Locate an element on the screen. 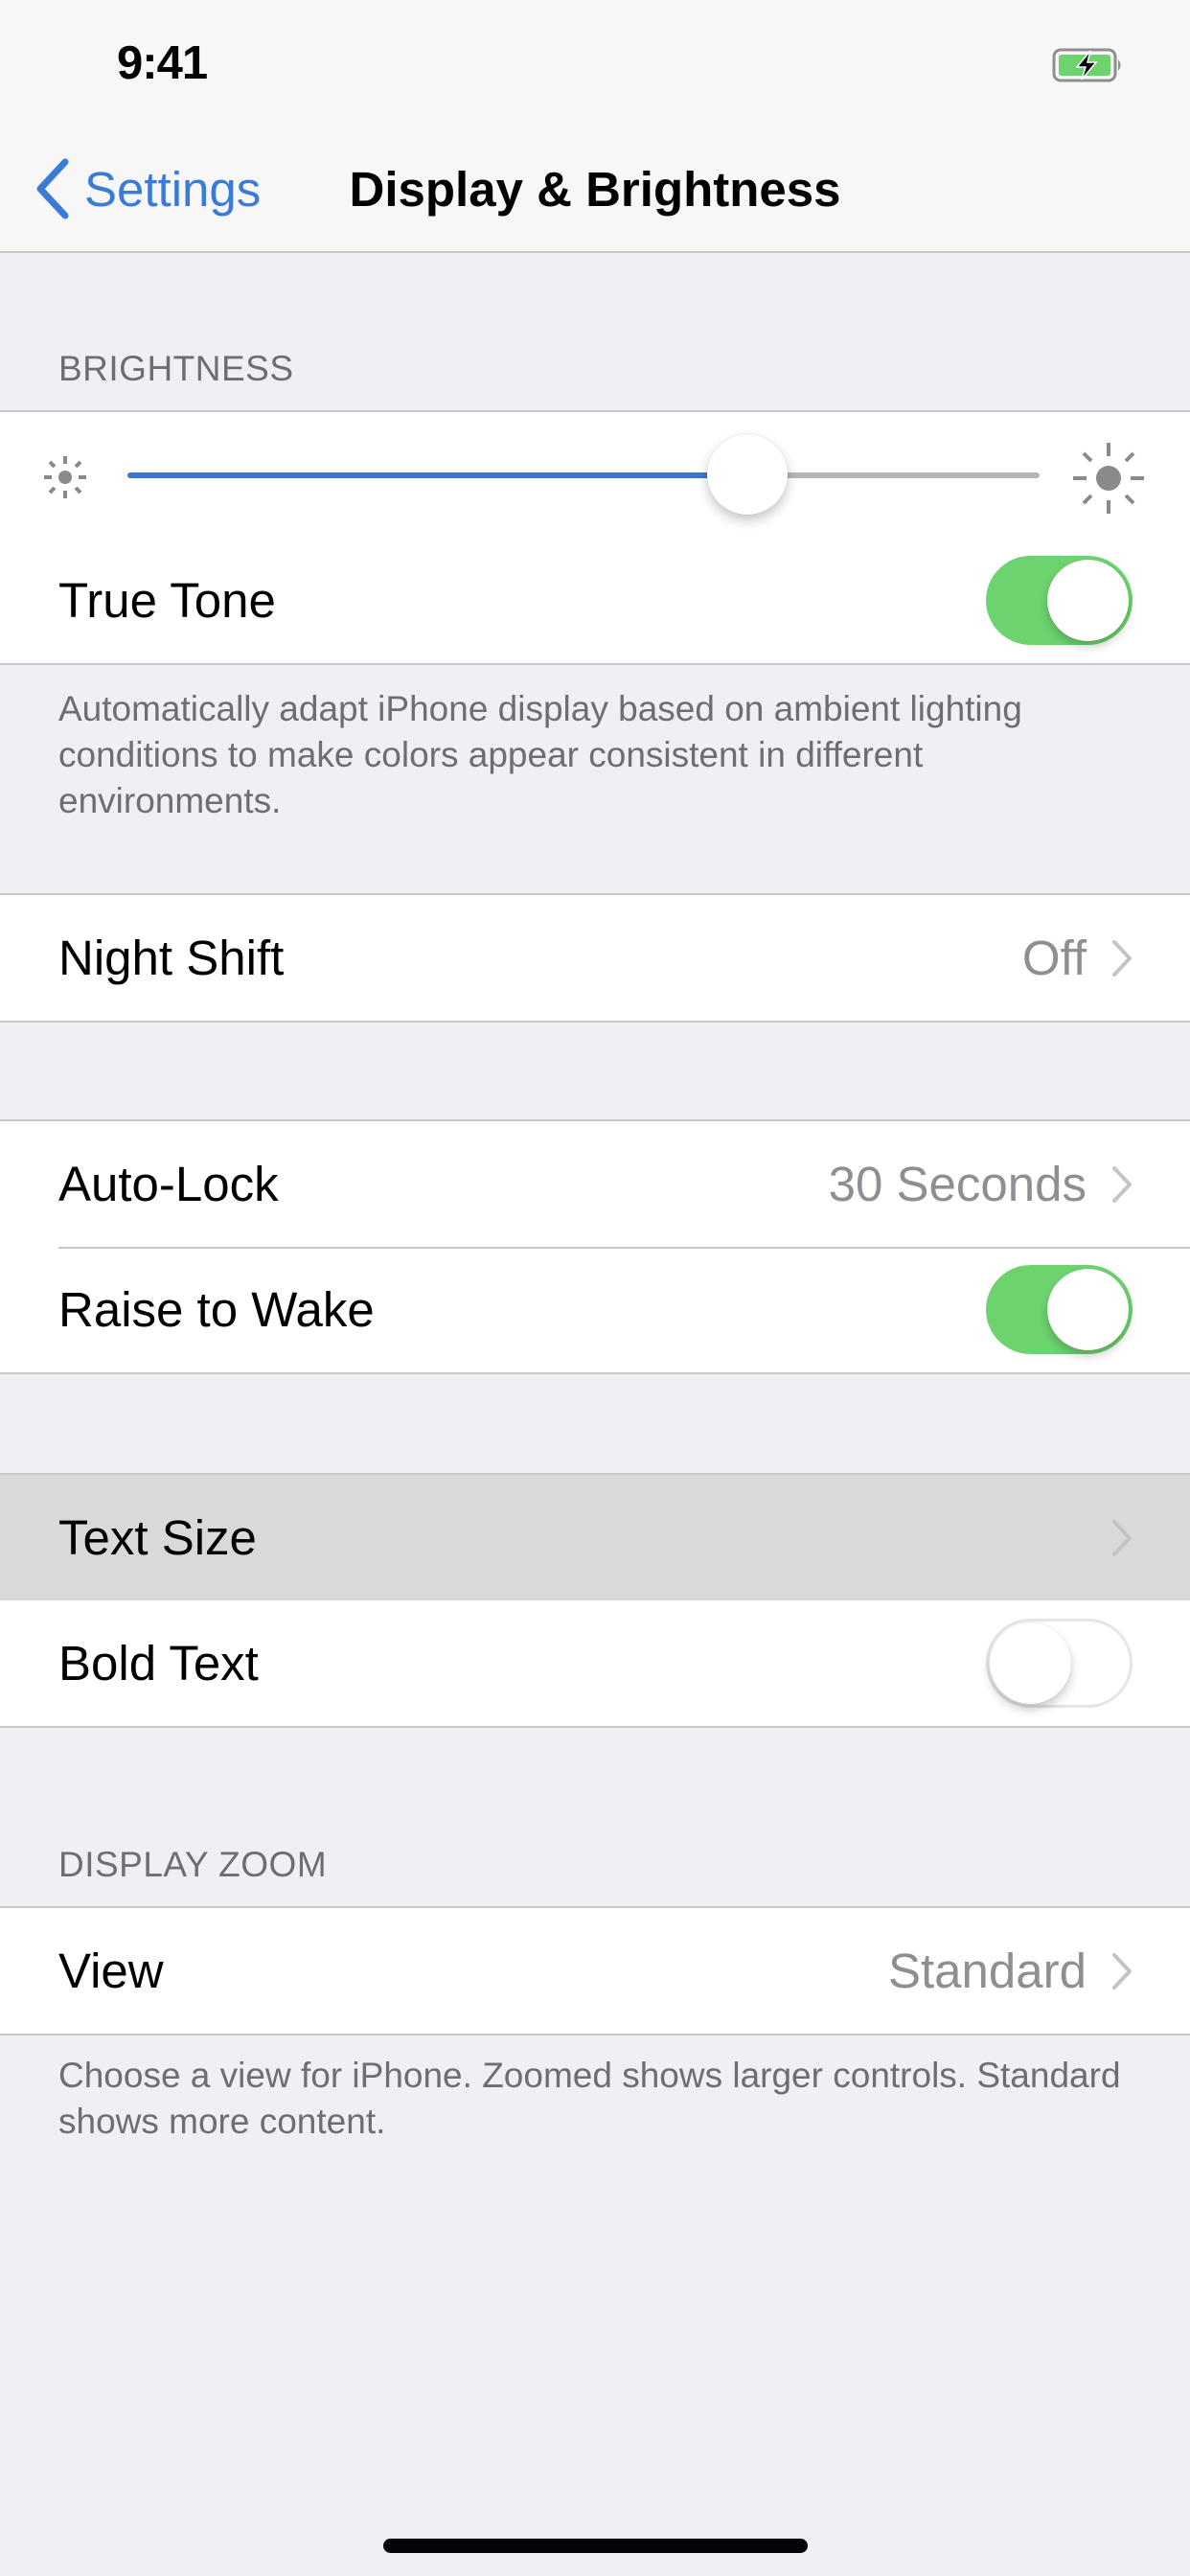 The image size is (1190, 2576). brightness-group: True Tone is located at coordinates (595, 537).